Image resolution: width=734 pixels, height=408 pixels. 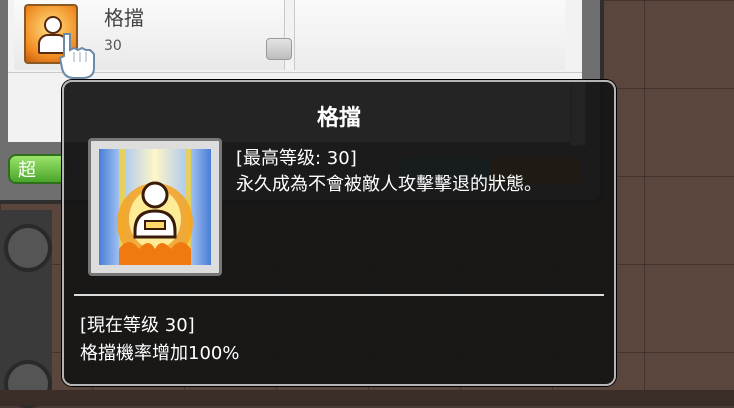 What do you see at coordinates (339, 295) in the screenshot?
I see `tooltip-divider` at bounding box center [339, 295].